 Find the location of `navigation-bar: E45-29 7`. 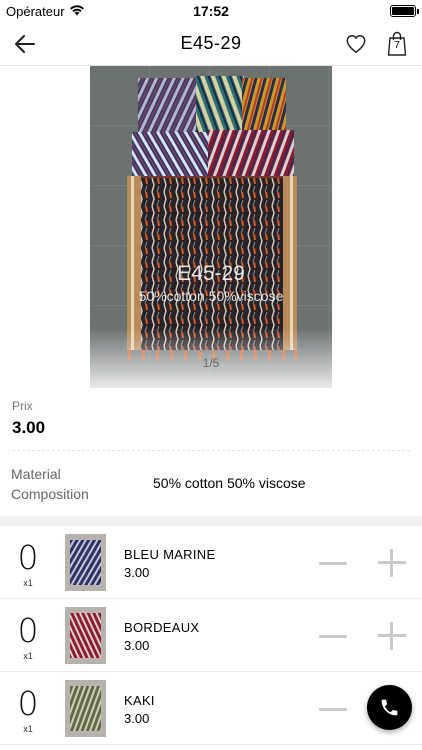

navigation-bar: E45-29 7 is located at coordinates (211, 44).